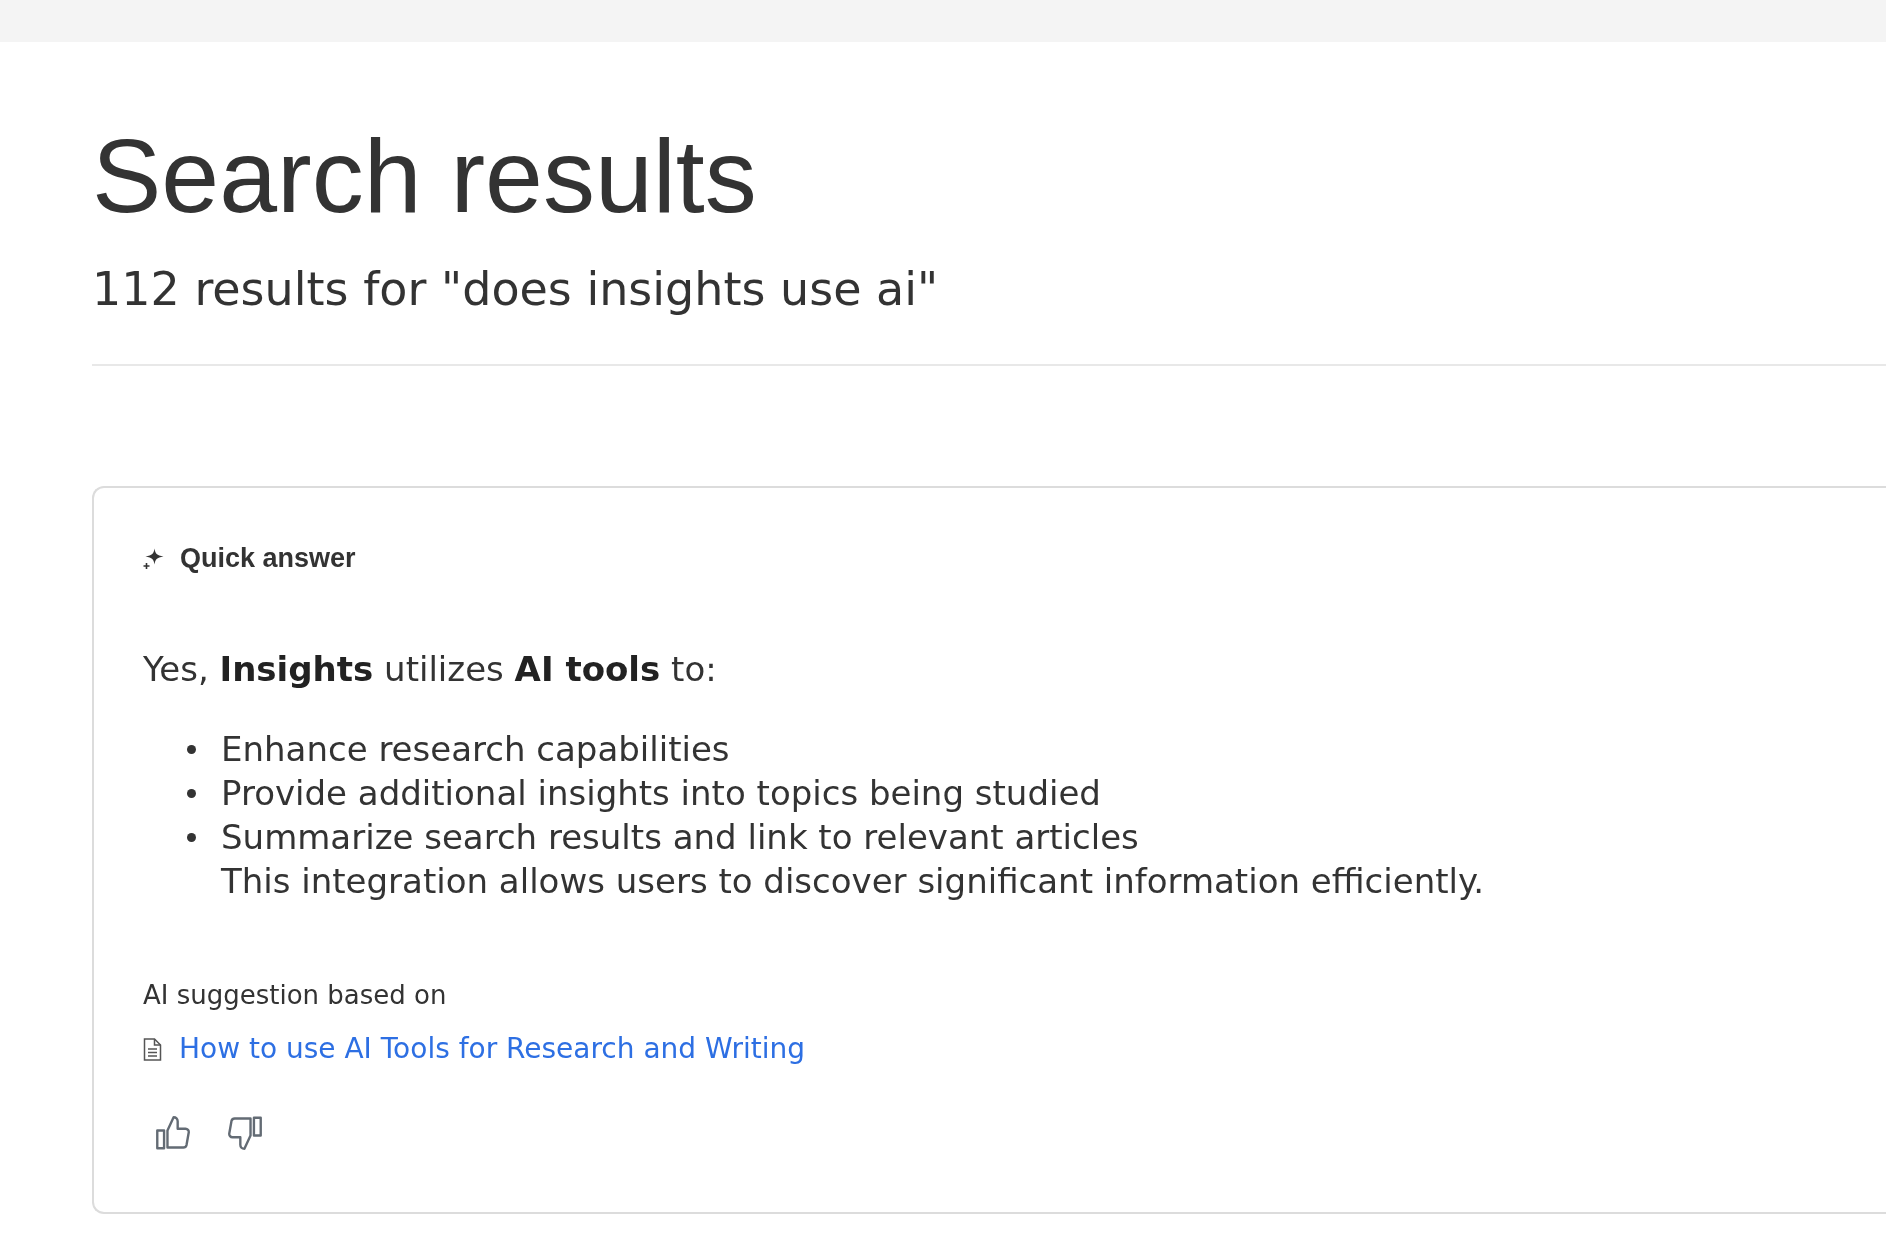  I want to click on sources-label: AI suggestion based on, so click(295, 995).